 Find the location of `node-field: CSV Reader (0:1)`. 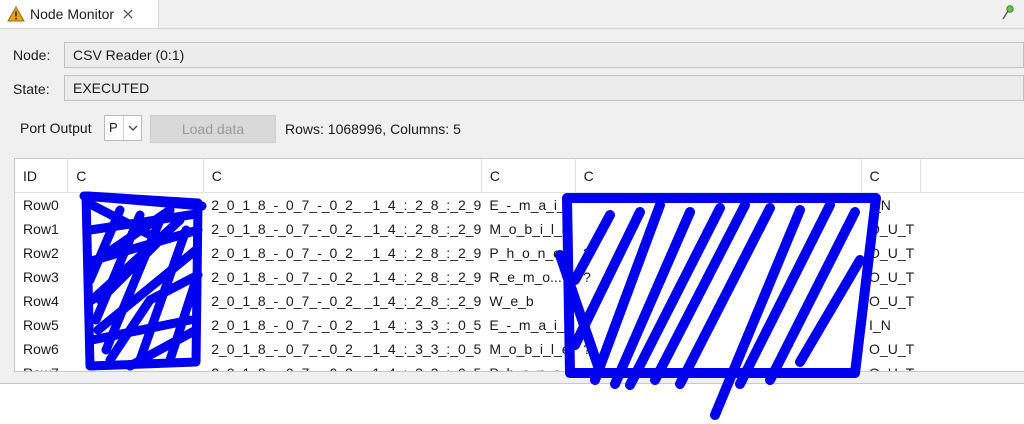

node-field: CSV Reader (0:1) is located at coordinates (544, 55).